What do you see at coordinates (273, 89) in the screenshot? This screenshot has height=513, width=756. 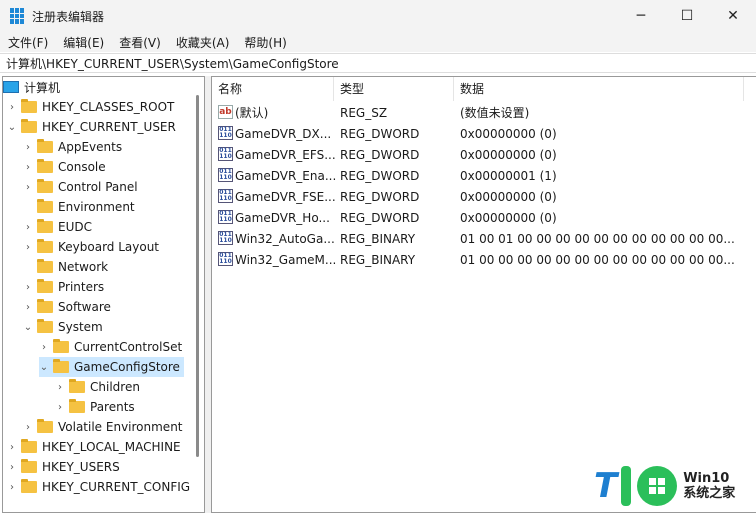 I see `column-header-name: 名称` at bounding box center [273, 89].